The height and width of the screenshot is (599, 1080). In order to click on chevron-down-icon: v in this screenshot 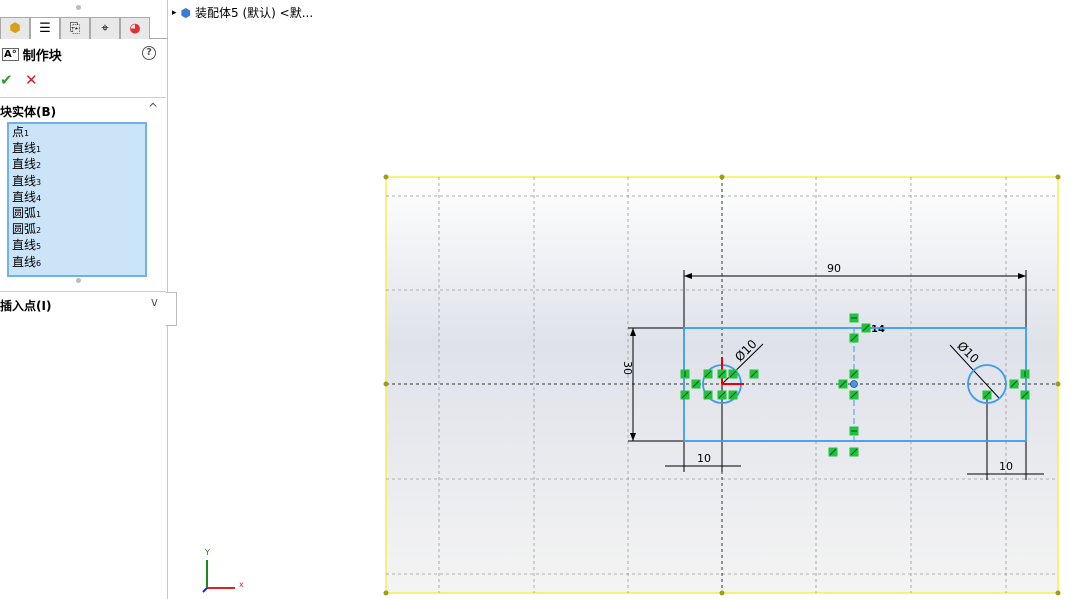, I will do `click(154, 302)`.